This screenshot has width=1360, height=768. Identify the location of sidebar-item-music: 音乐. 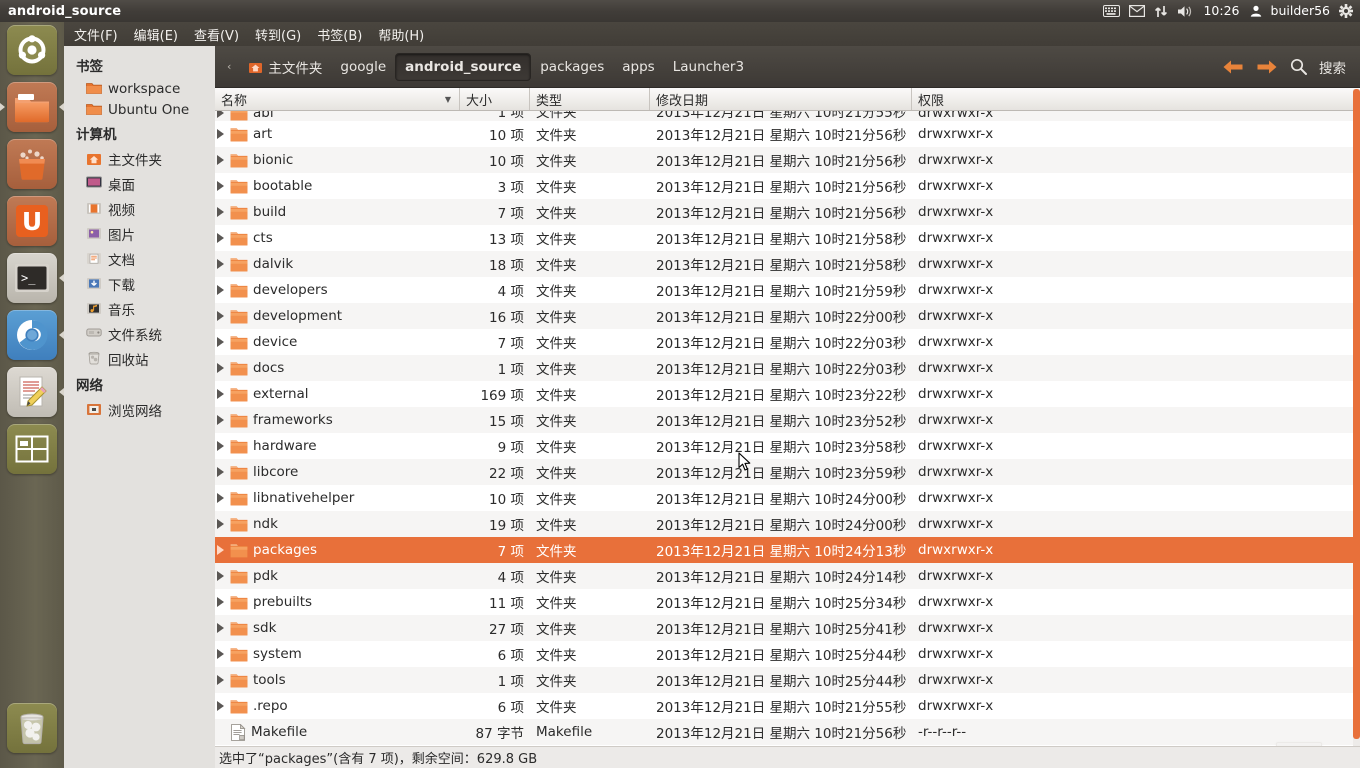
(139, 308).